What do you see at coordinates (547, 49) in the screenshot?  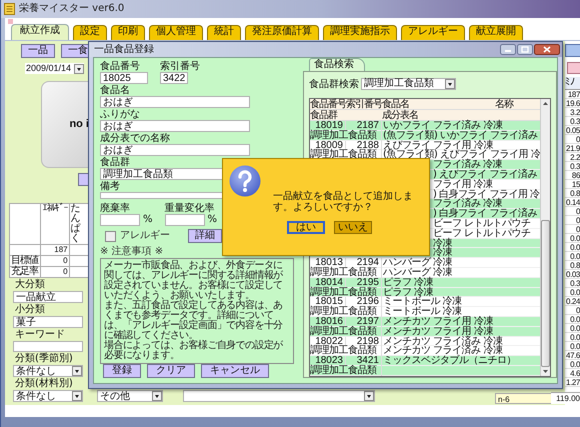 I see `close-icon` at bounding box center [547, 49].